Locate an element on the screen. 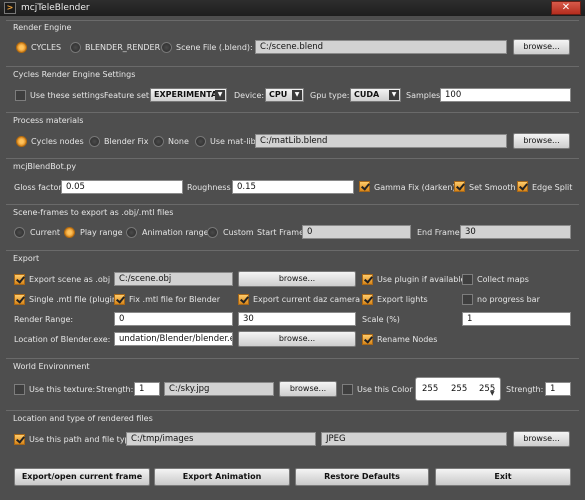 The height and width of the screenshot is (500, 585). rename-nodes-checkbox is located at coordinates (367, 339).